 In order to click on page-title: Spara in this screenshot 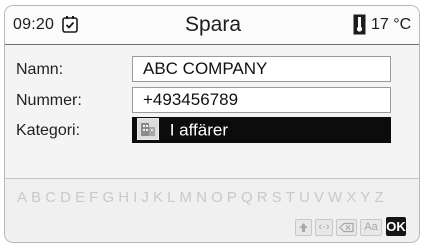, I will do `click(213, 24)`.